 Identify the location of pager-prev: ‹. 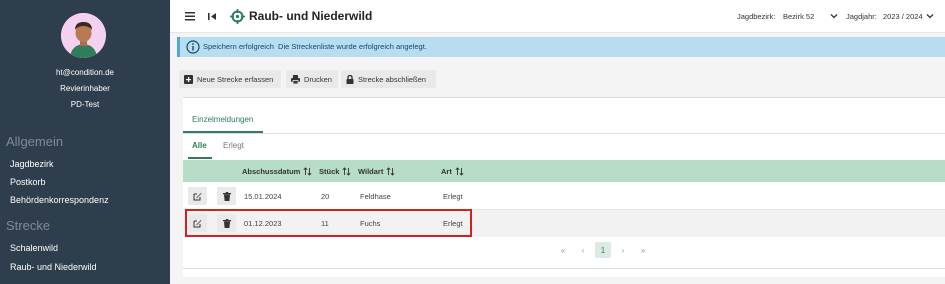
(583, 250).